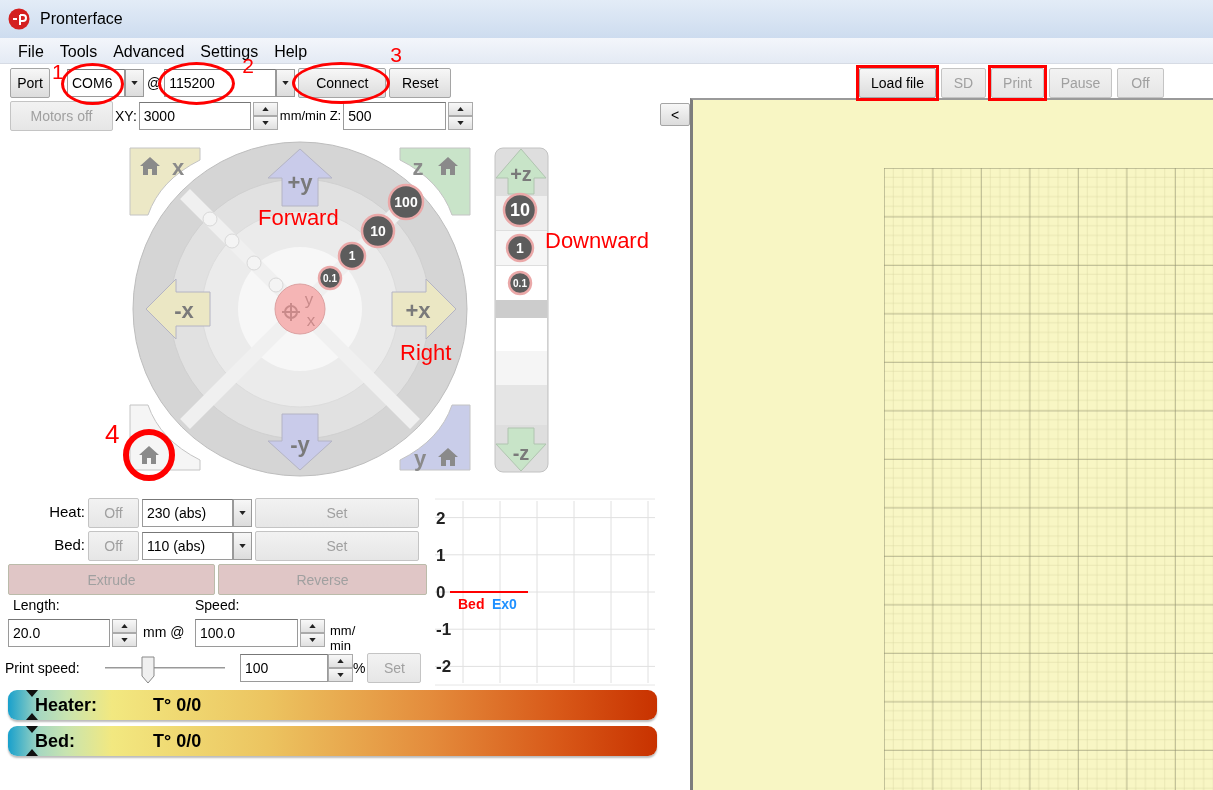 Image resolution: width=1213 pixels, height=790 pixels. What do you see at coordinates (96, 83) in the screenshot?
I see `port-field: COM6` at bounding box center [96, 83].